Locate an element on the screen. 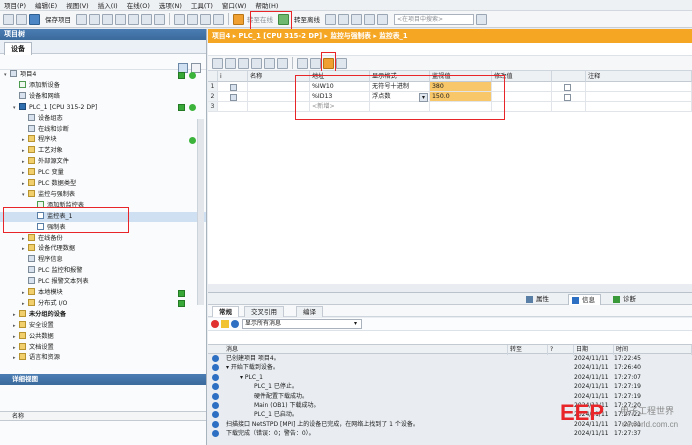 This screenshot has height=445, width=692. column-header: 注释 is located at coordinates (639, 76).